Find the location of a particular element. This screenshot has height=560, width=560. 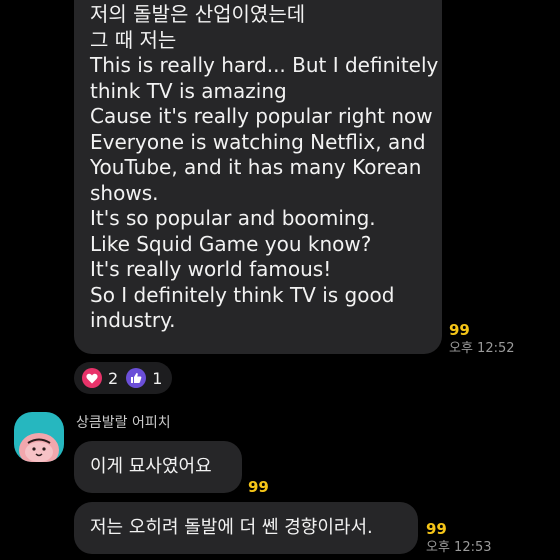

message-line: think TV is amazing is located at coordinates (188, 90).